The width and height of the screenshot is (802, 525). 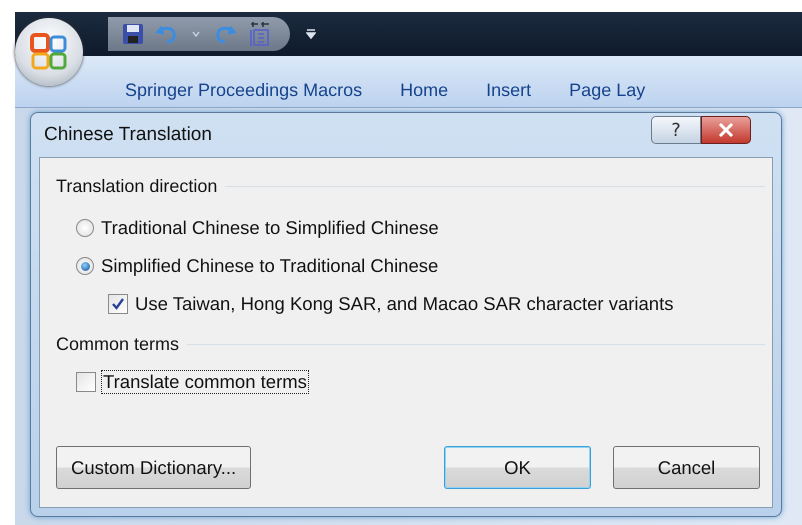 I want to click on window-title: Chinese Translation, so click(x=127, y=135).